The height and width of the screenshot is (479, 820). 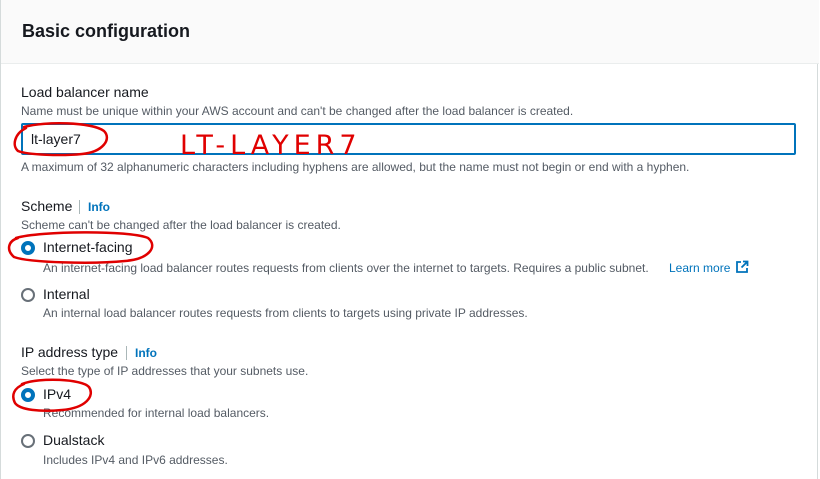 I want to click on internal-label: Internal, so click(x=66, y=294).